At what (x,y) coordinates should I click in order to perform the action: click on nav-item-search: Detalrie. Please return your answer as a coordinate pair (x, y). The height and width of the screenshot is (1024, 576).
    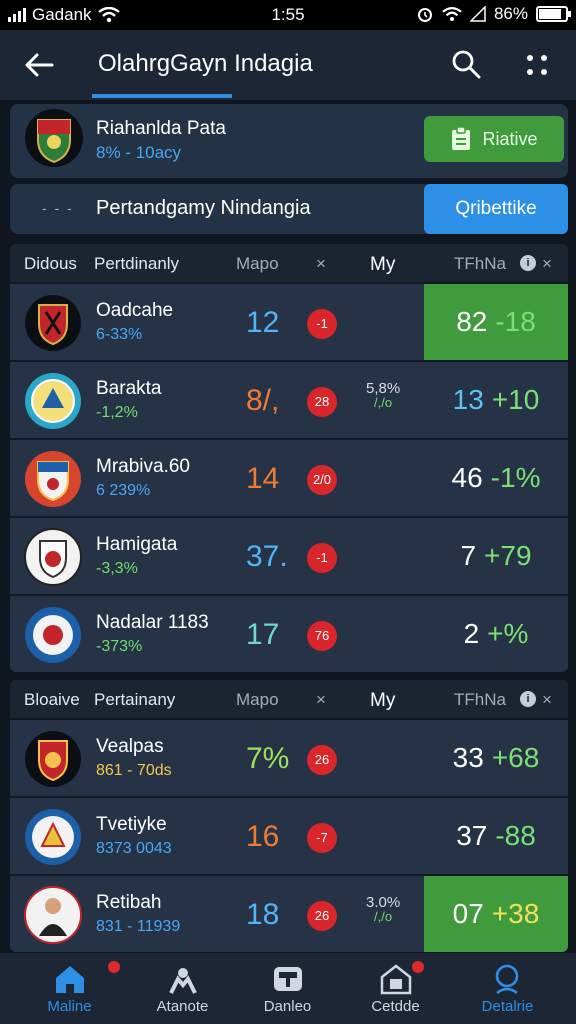
    Looking at the image, I should click on (507, 988).